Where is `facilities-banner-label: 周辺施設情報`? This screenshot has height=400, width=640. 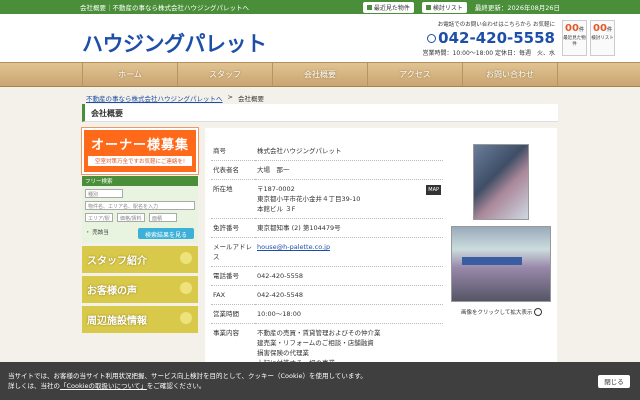
facilities-banner-label: 周辺施設情報 is located at coordinates (117, 321).